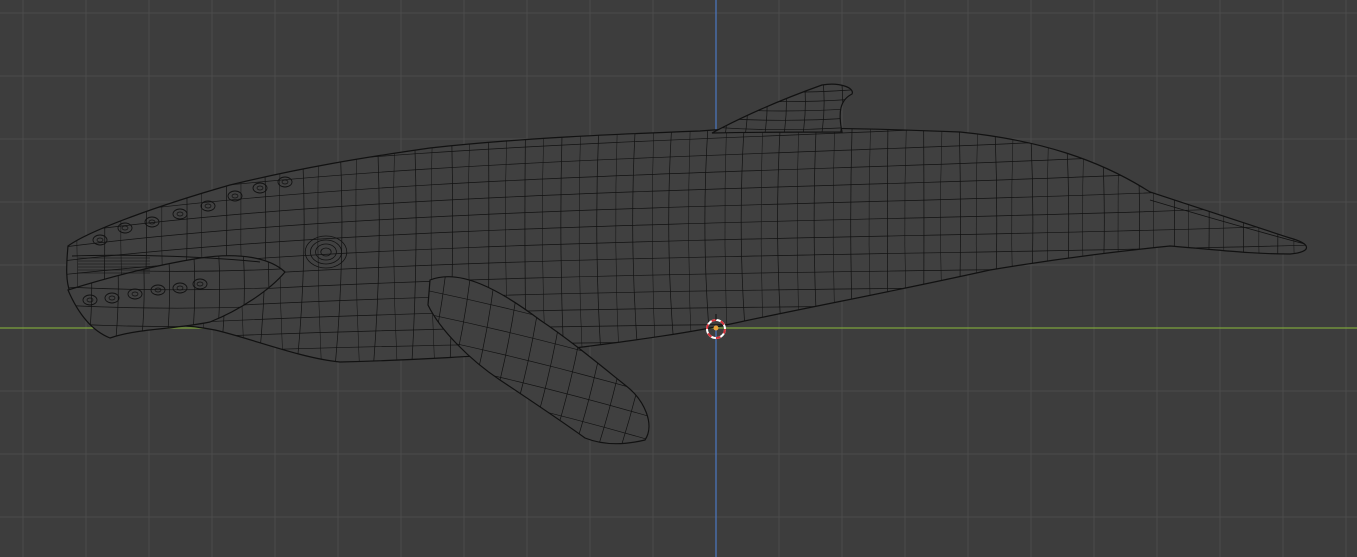  I want to click on dorsal-surface, so click(782, 108).